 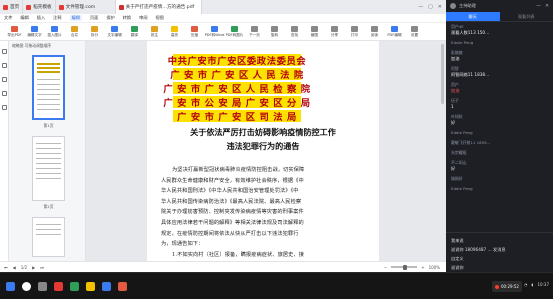 I want to click on toolbar-button: 设置, so click(x=414, y=32).